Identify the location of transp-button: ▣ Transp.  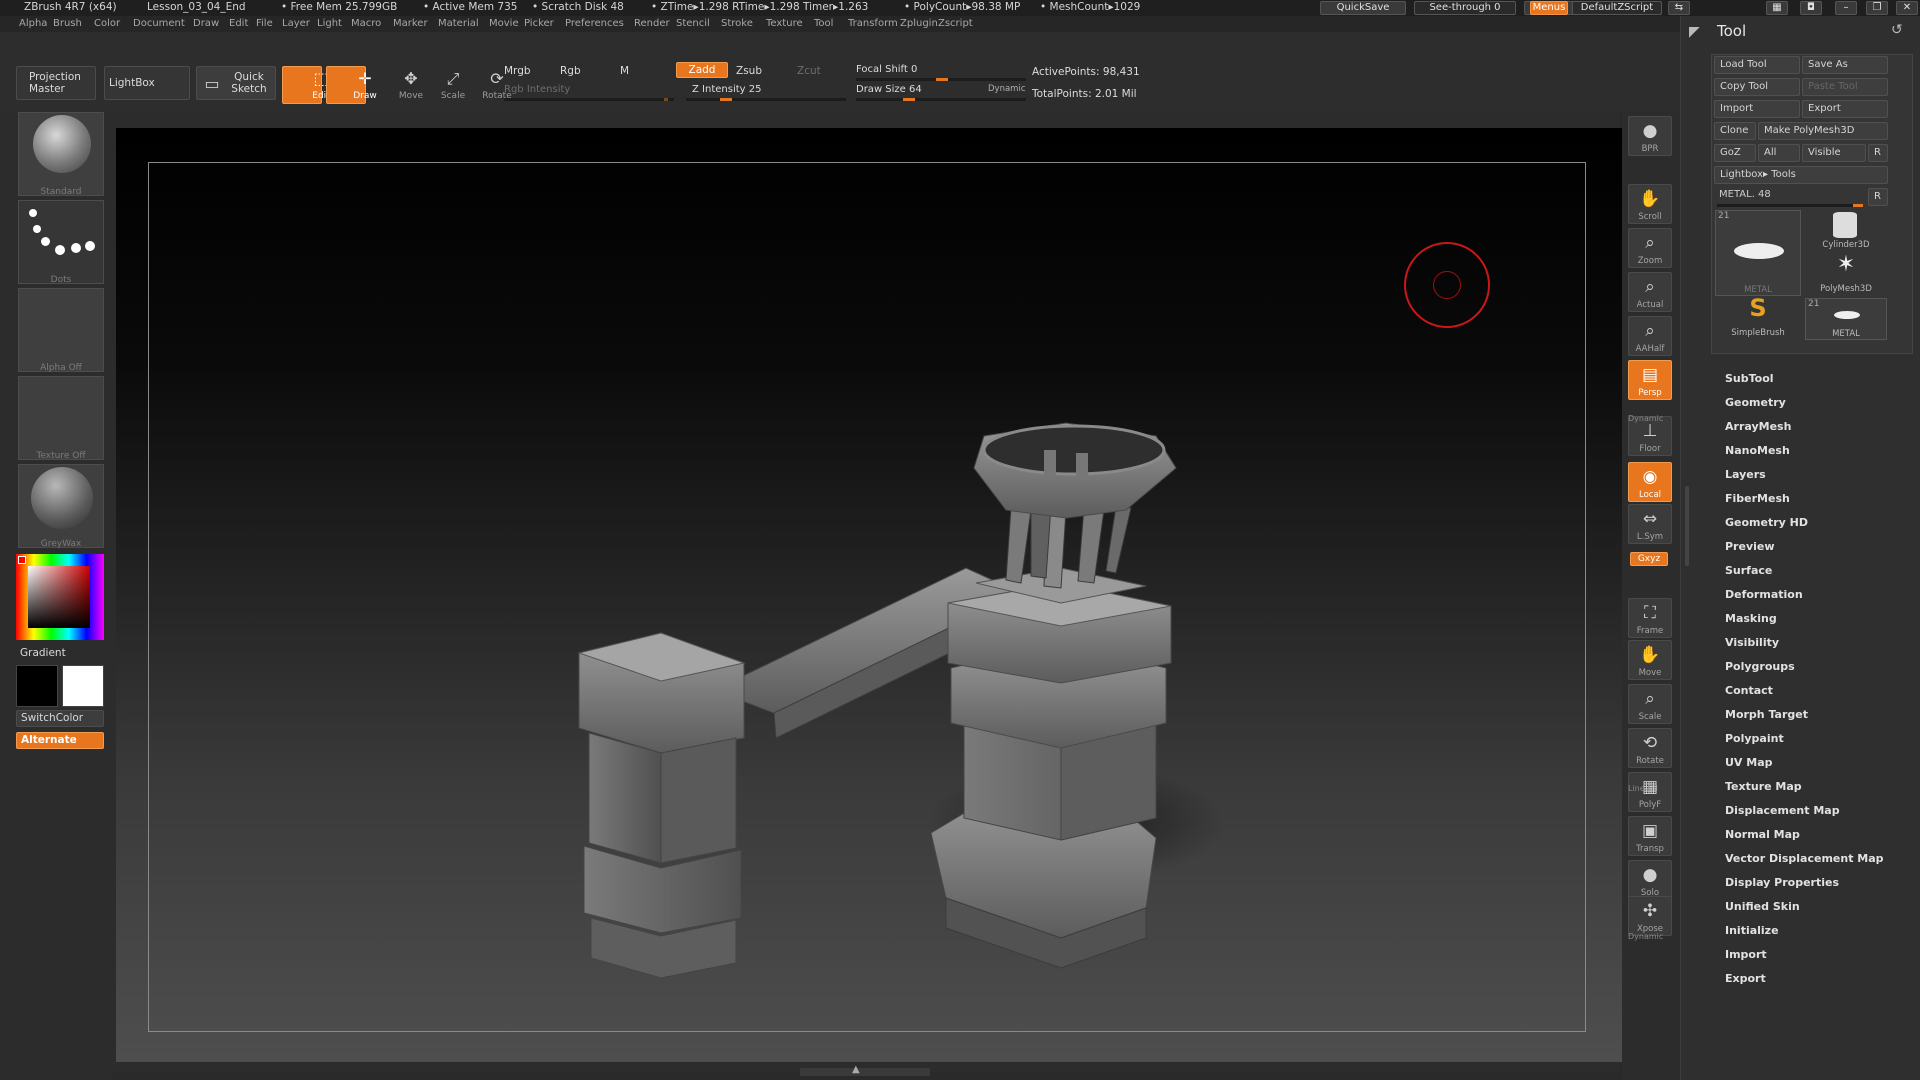
(1650, 836).